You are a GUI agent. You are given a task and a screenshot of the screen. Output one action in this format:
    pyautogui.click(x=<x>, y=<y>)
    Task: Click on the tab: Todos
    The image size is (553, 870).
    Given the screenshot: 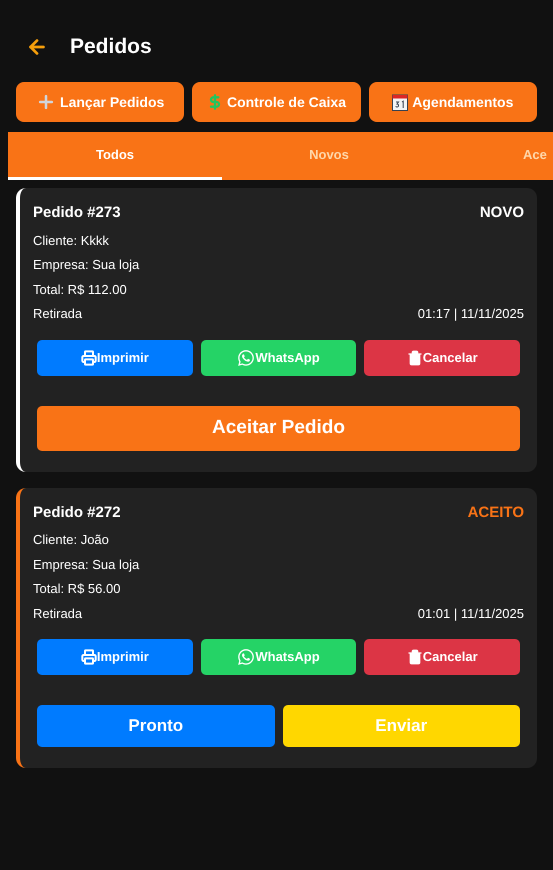 What is the action you would take?
    pyautogui.click(x=115, y=156)
    